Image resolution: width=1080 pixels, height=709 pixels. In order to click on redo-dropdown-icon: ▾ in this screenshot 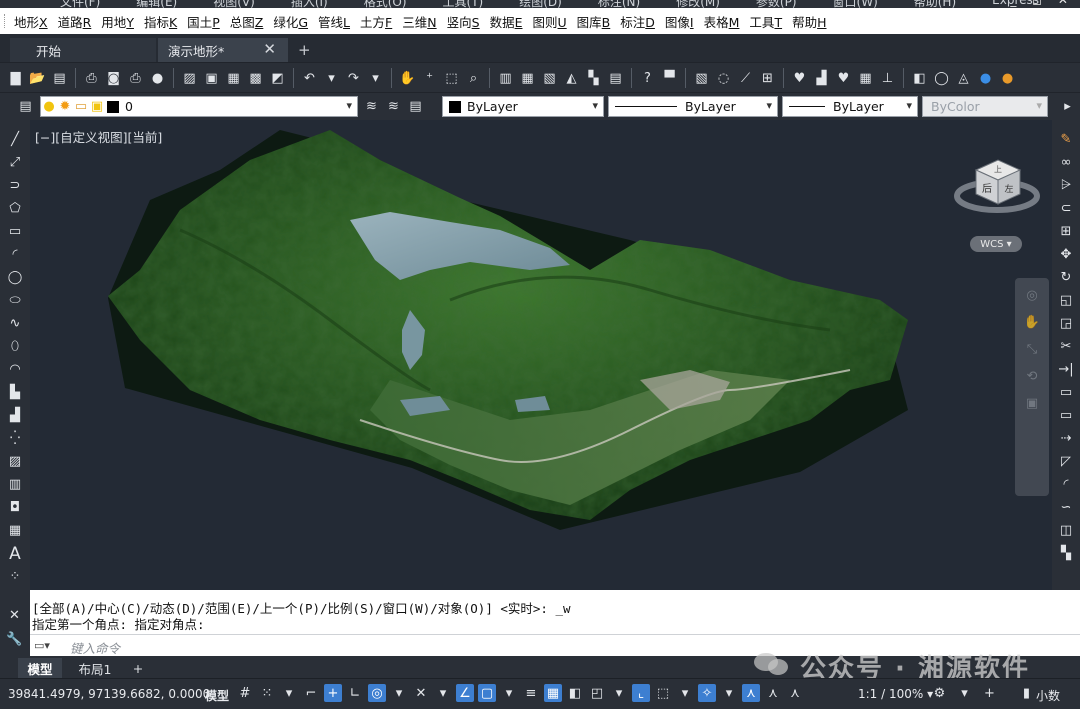, I will do `click(375, 78)`.